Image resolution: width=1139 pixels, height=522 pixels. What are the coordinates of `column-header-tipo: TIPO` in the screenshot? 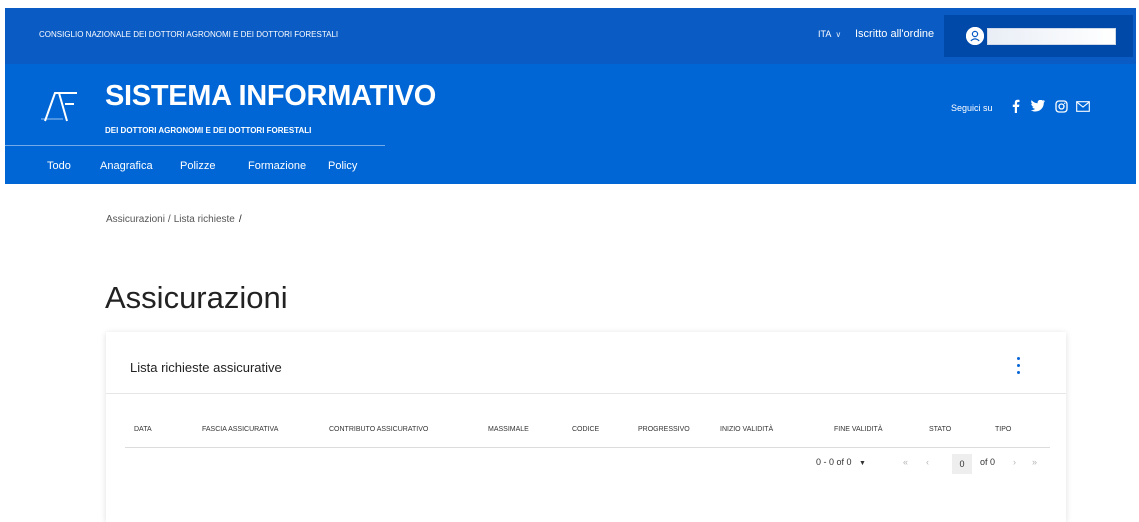 It's located at (1003, 429).